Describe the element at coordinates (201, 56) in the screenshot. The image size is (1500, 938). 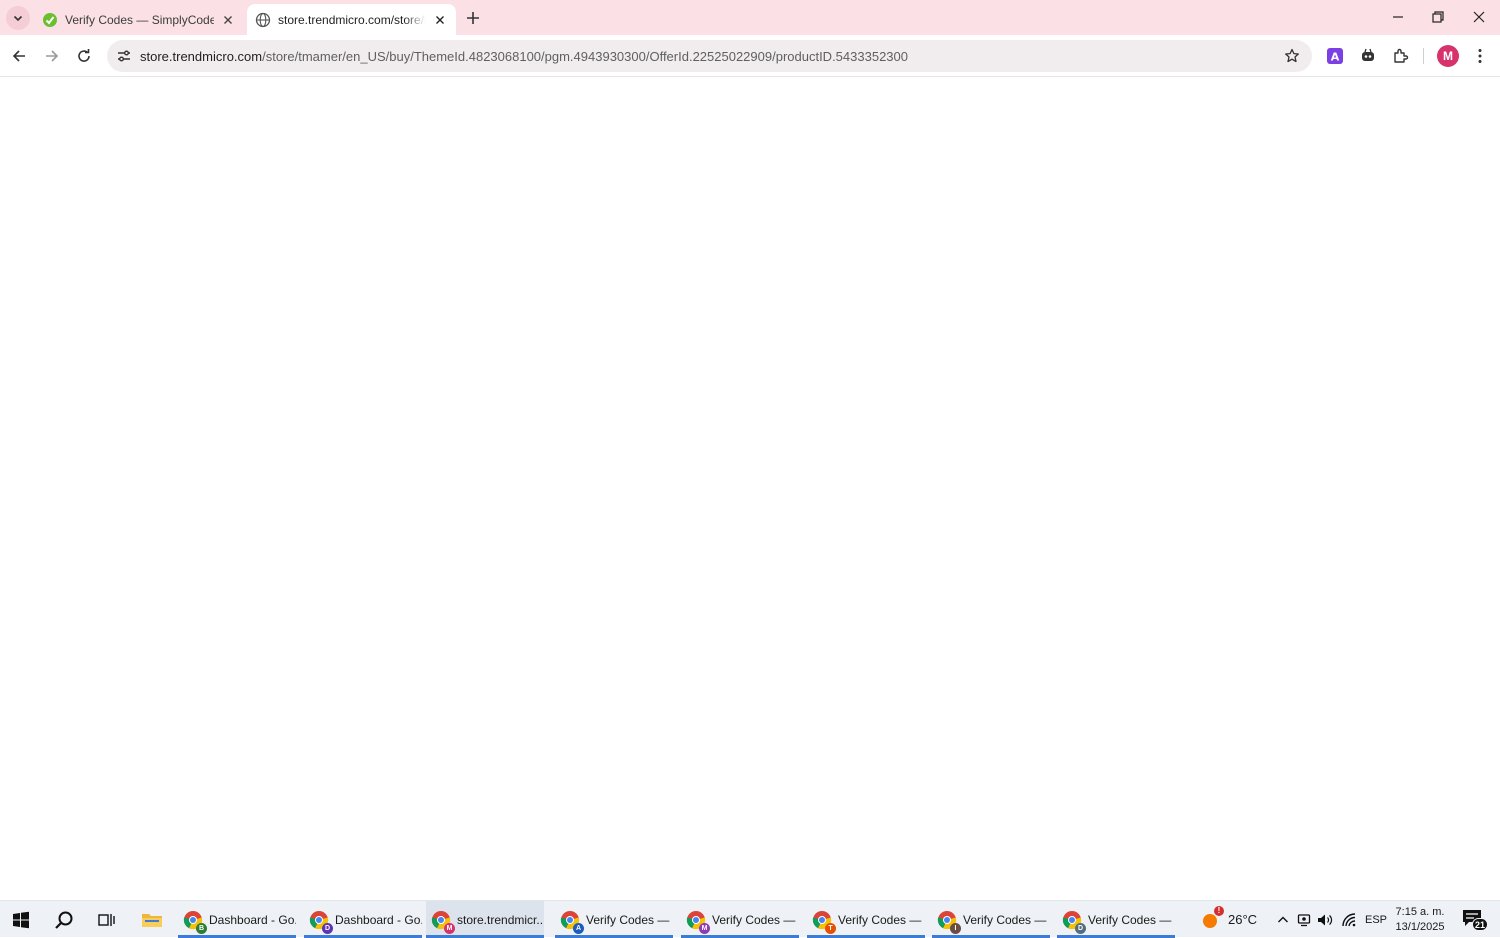
I see `url-host: store.trendmicro.com` at that location.